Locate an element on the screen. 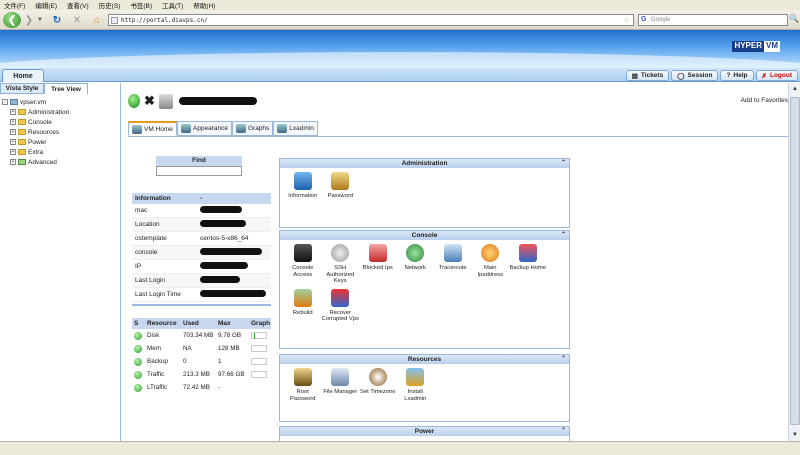 This screenshot has width=800, height=455. tree-item-extra: + Extra is located at coordinates (61, 152).